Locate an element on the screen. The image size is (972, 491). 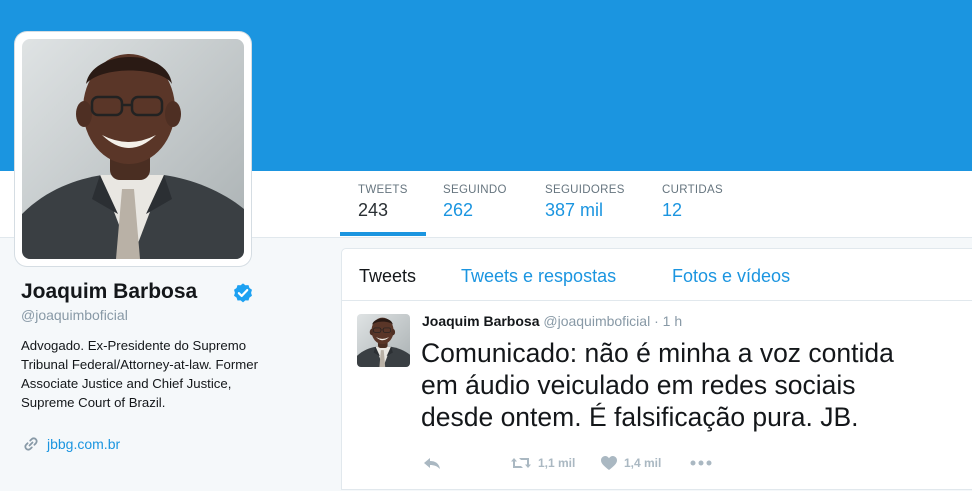
stat-followers-value: 387 mil is located at coordinates (574, 210).